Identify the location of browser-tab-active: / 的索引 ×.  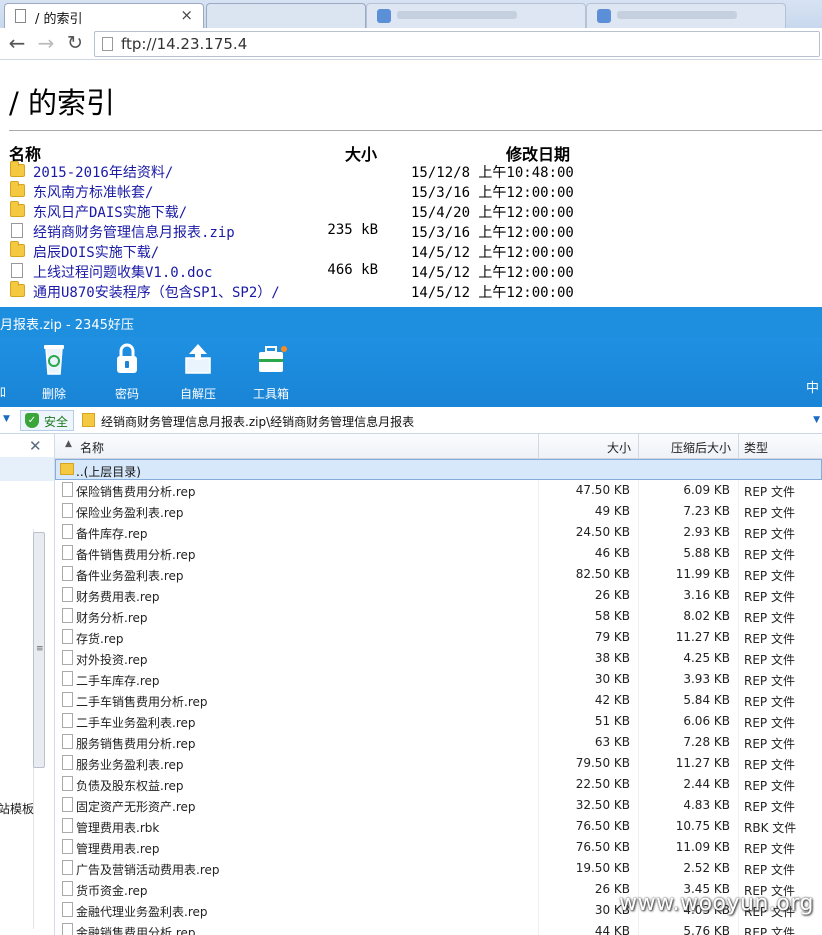
(104, 15).